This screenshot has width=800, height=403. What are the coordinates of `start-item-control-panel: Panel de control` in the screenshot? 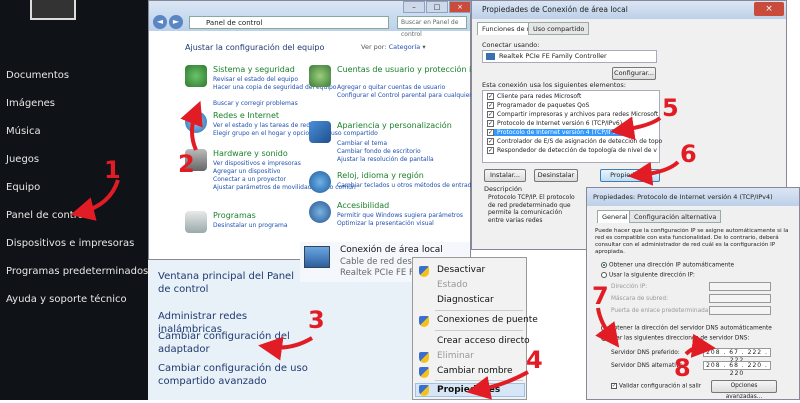 It's located at (46, 215).